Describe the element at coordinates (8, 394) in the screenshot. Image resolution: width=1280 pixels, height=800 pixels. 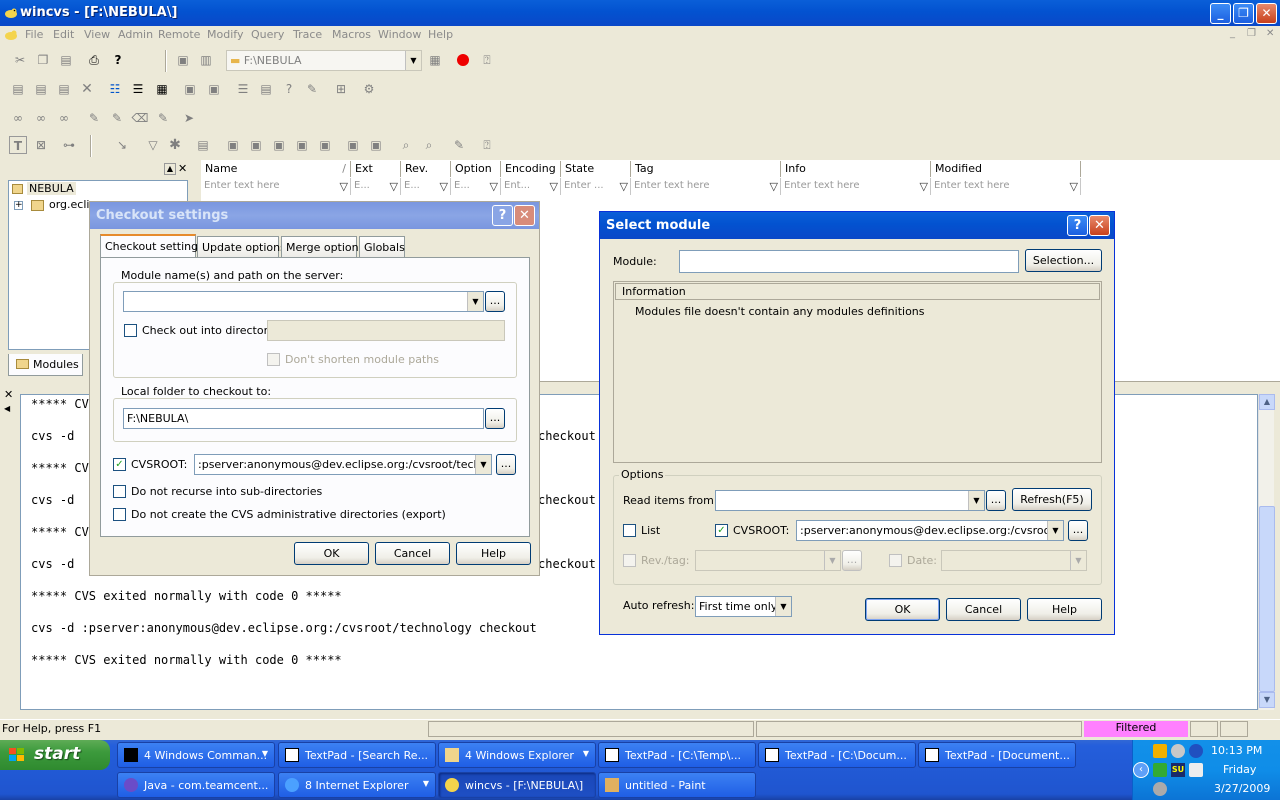
I see `console-close-icon: ✕` at that location.